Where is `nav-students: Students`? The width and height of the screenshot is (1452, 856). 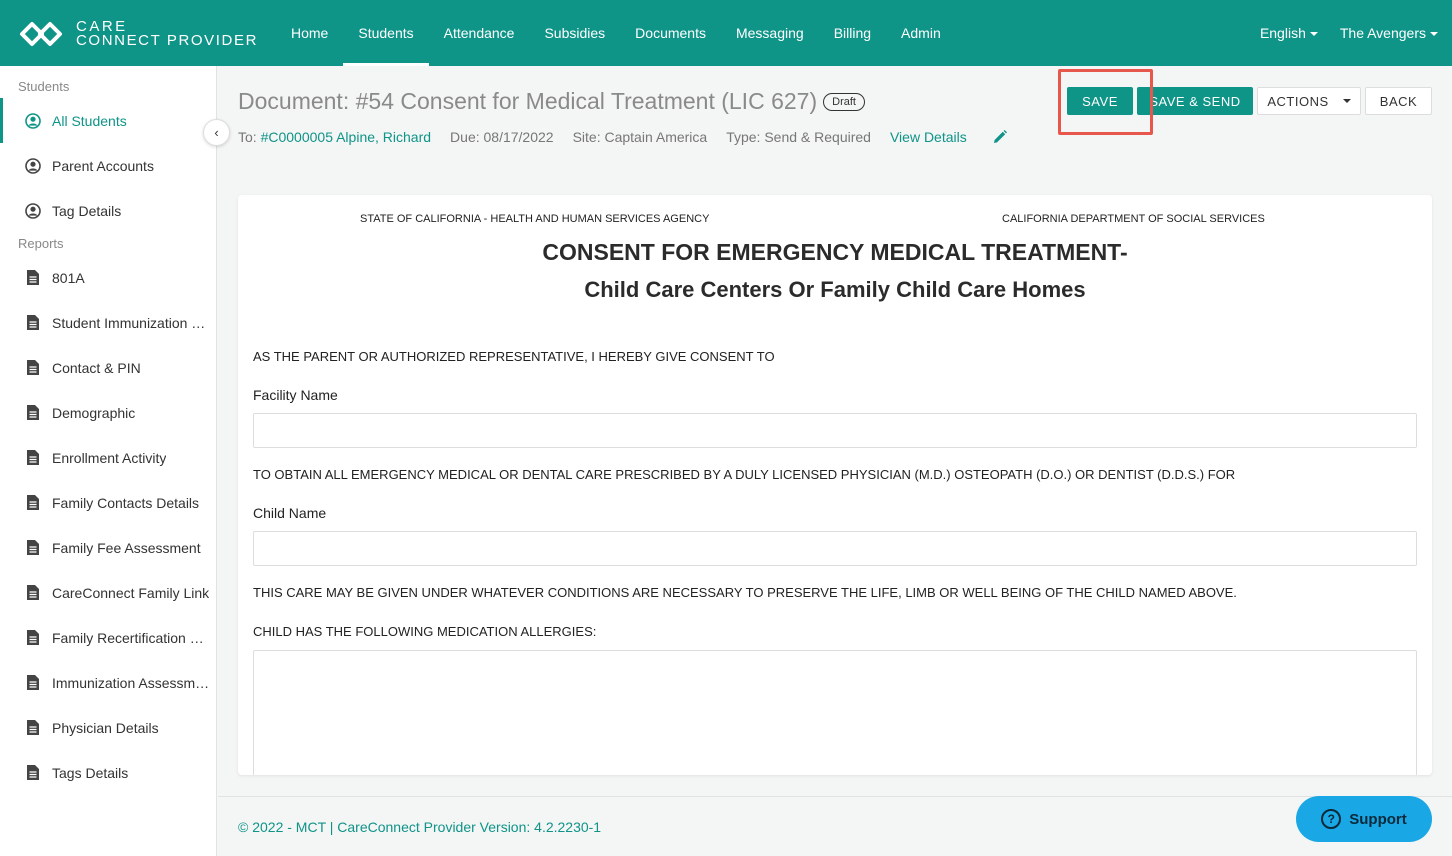 nav-students: Students is located at coordinates (386, 33).